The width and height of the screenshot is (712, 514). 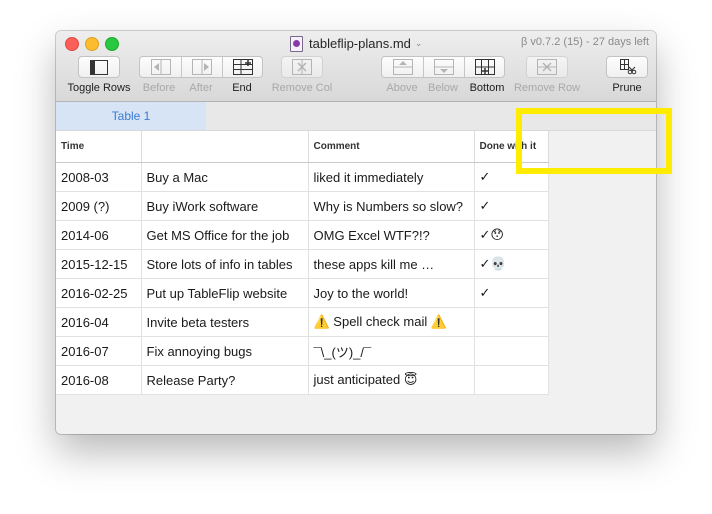 I want to click on table-header-row: Time Comment Done with it, so click(x=302, y=147).